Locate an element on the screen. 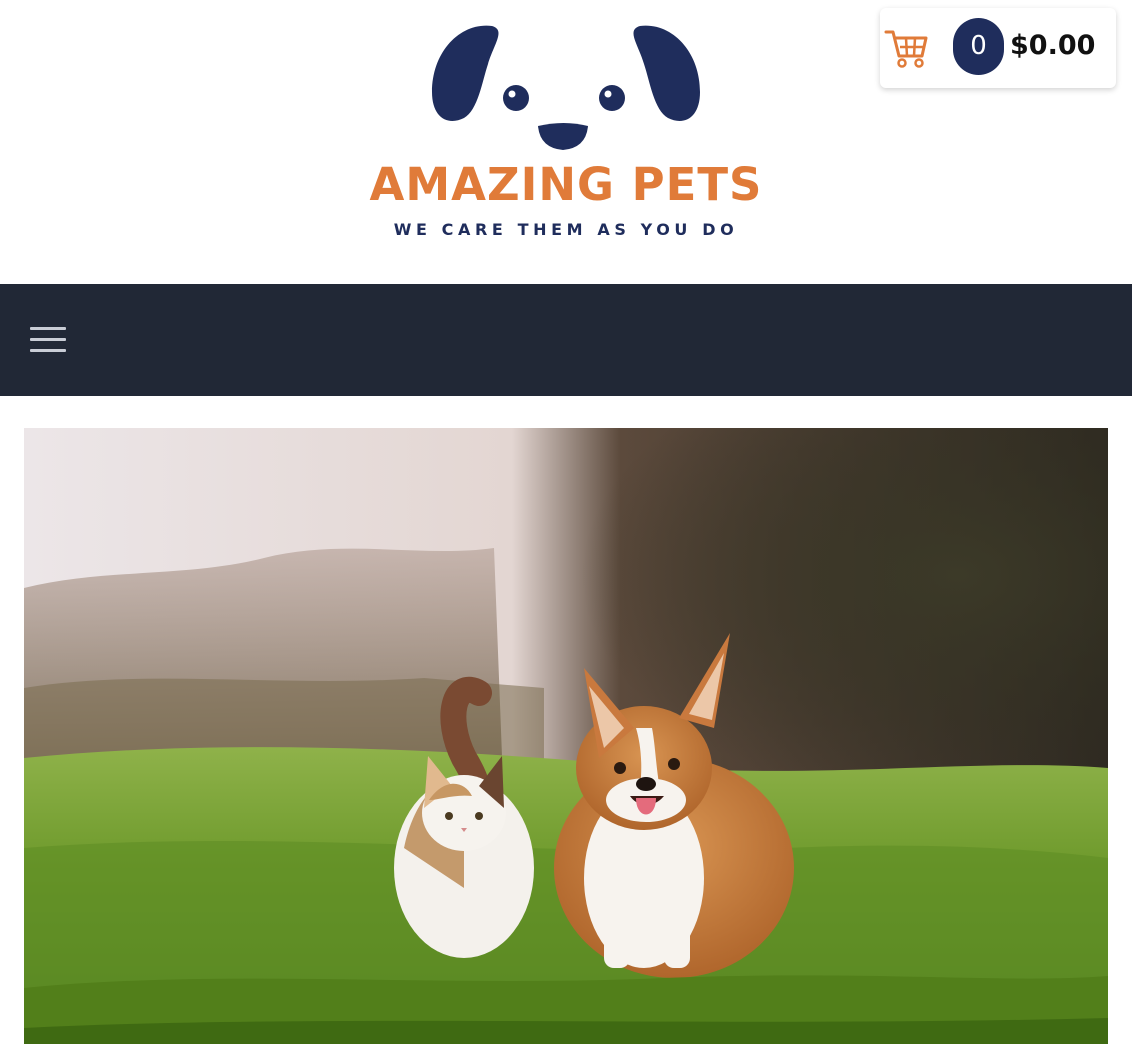 This screenshot has height=1044, width=1132. dog-face-logo-icon is located at coordinates (566, 87).